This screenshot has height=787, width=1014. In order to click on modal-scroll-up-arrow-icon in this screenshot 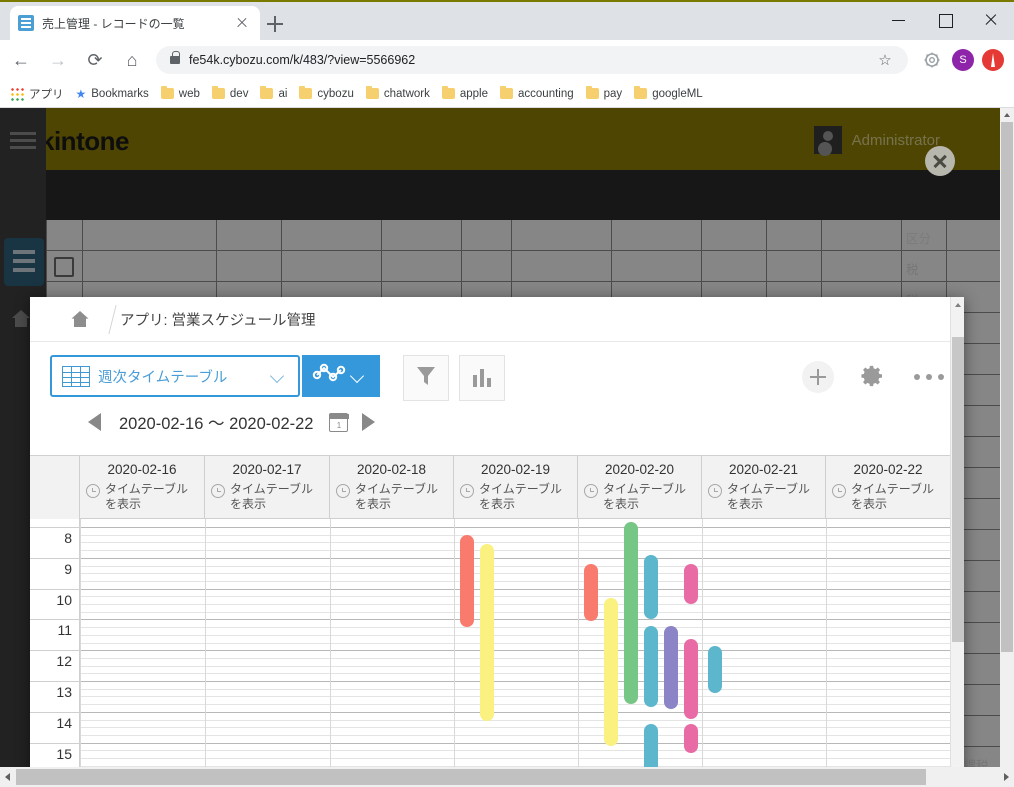, I will do `click(957, 305)`.